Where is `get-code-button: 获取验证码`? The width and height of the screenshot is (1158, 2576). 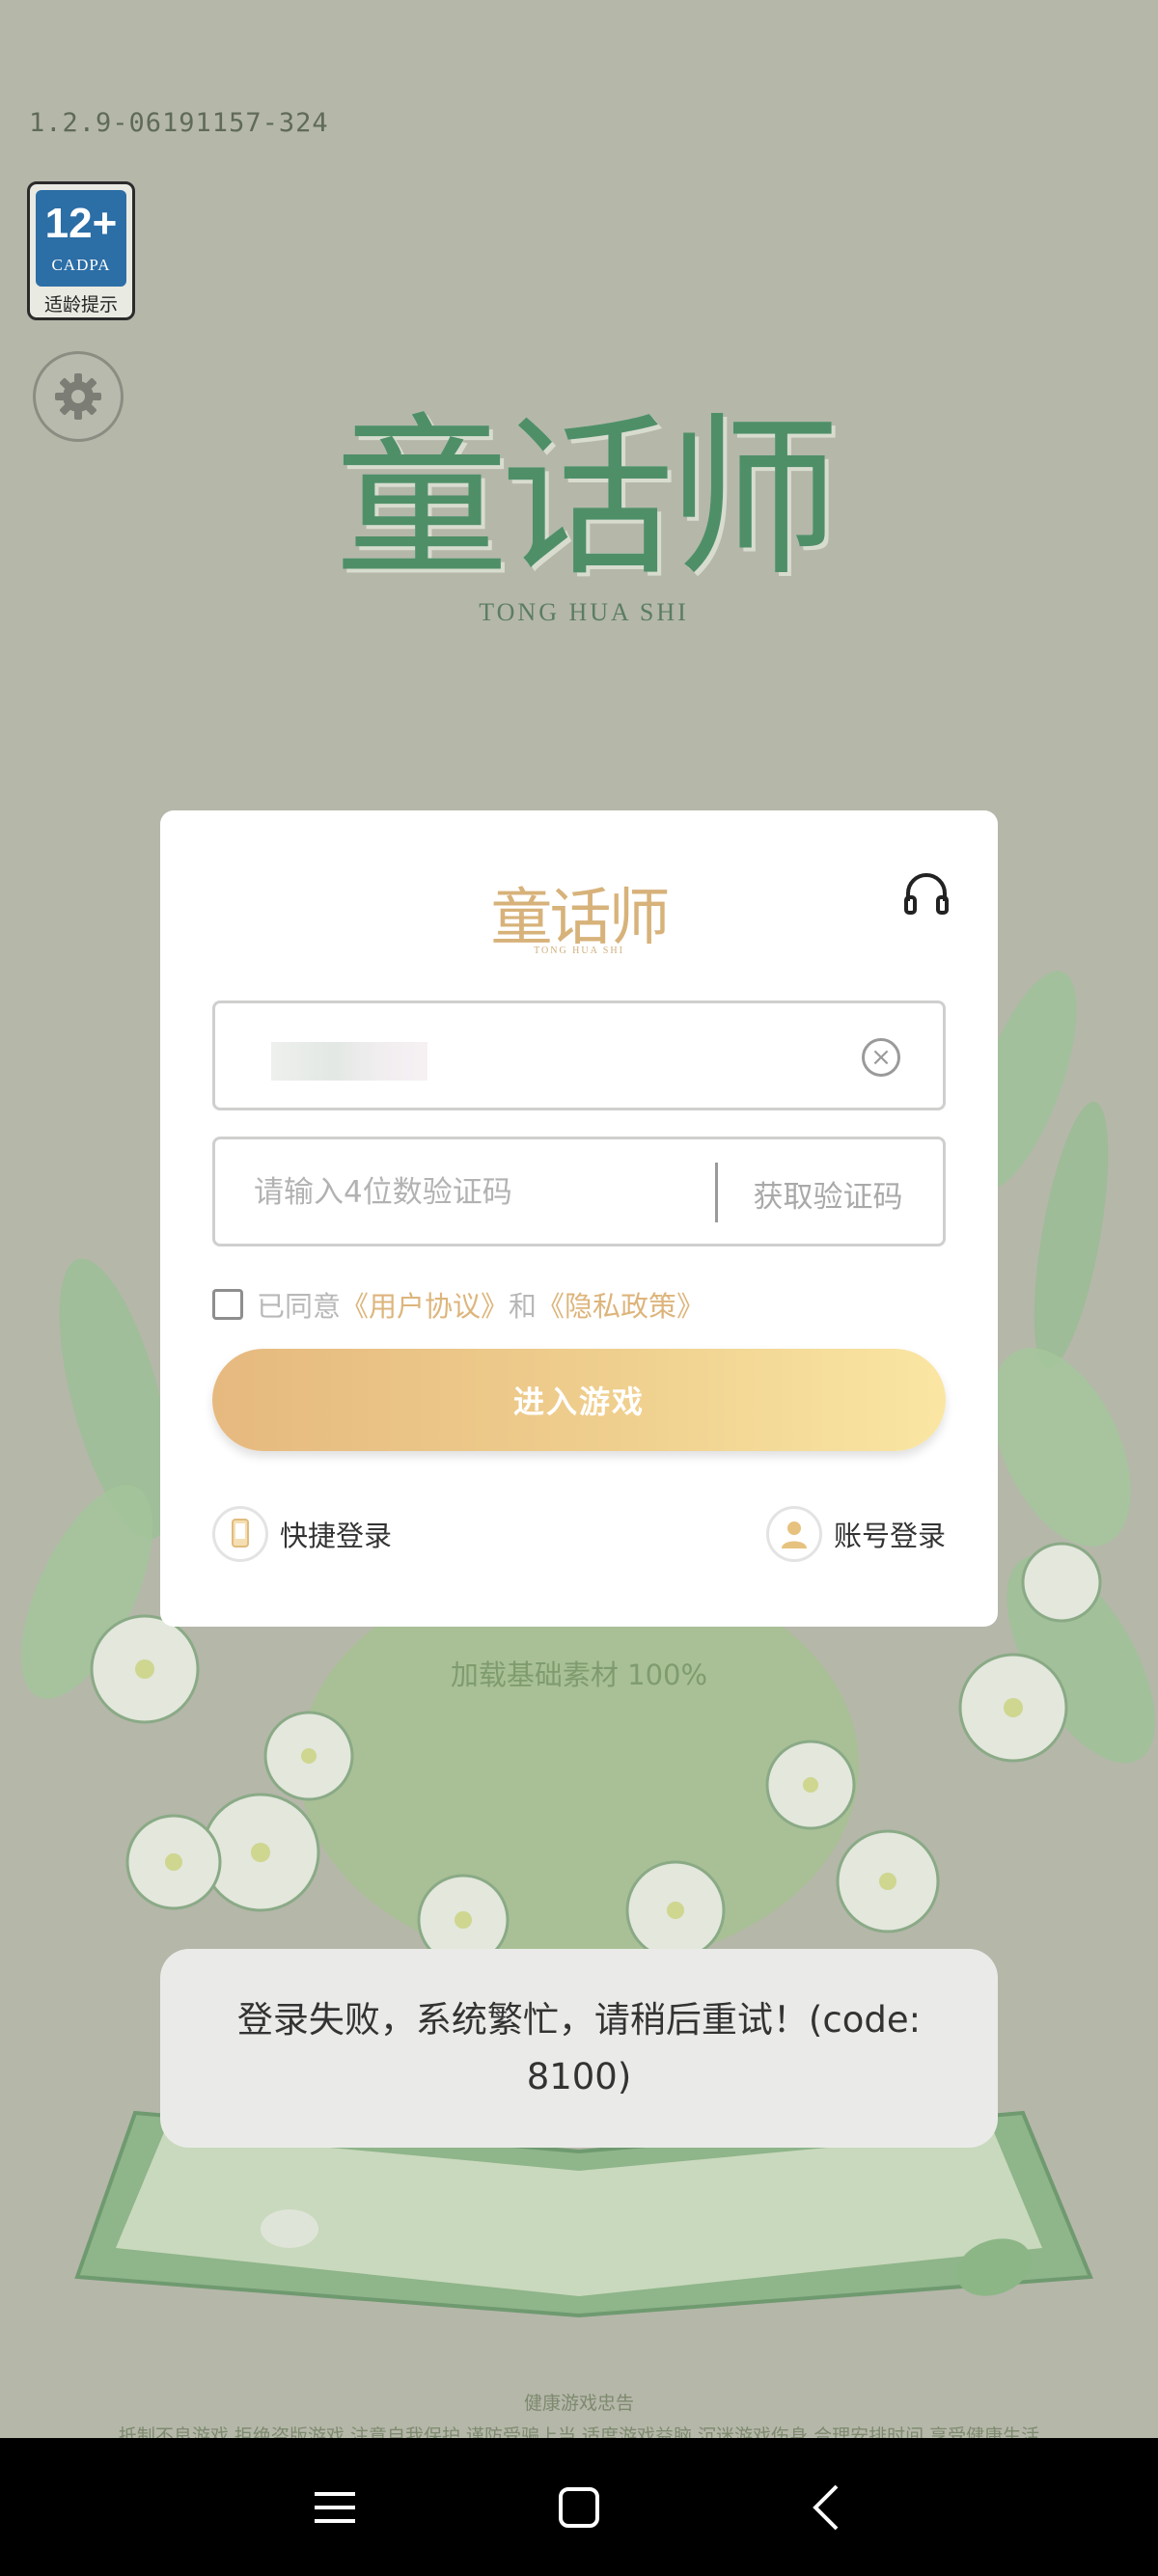
get-code-button: 获取验证码 is located at coordinates (828, 1194).